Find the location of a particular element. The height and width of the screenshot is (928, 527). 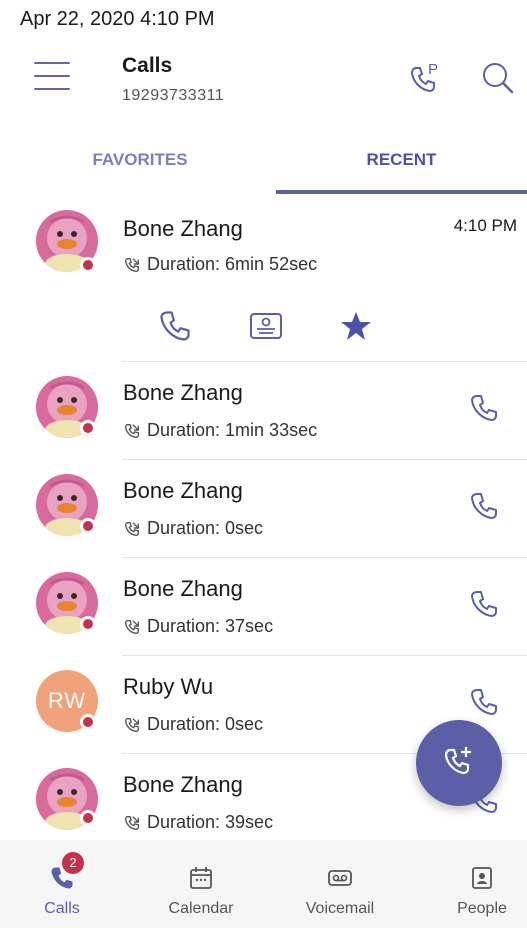

call-time: 4:10 PM is located at coordinates (485, 225).